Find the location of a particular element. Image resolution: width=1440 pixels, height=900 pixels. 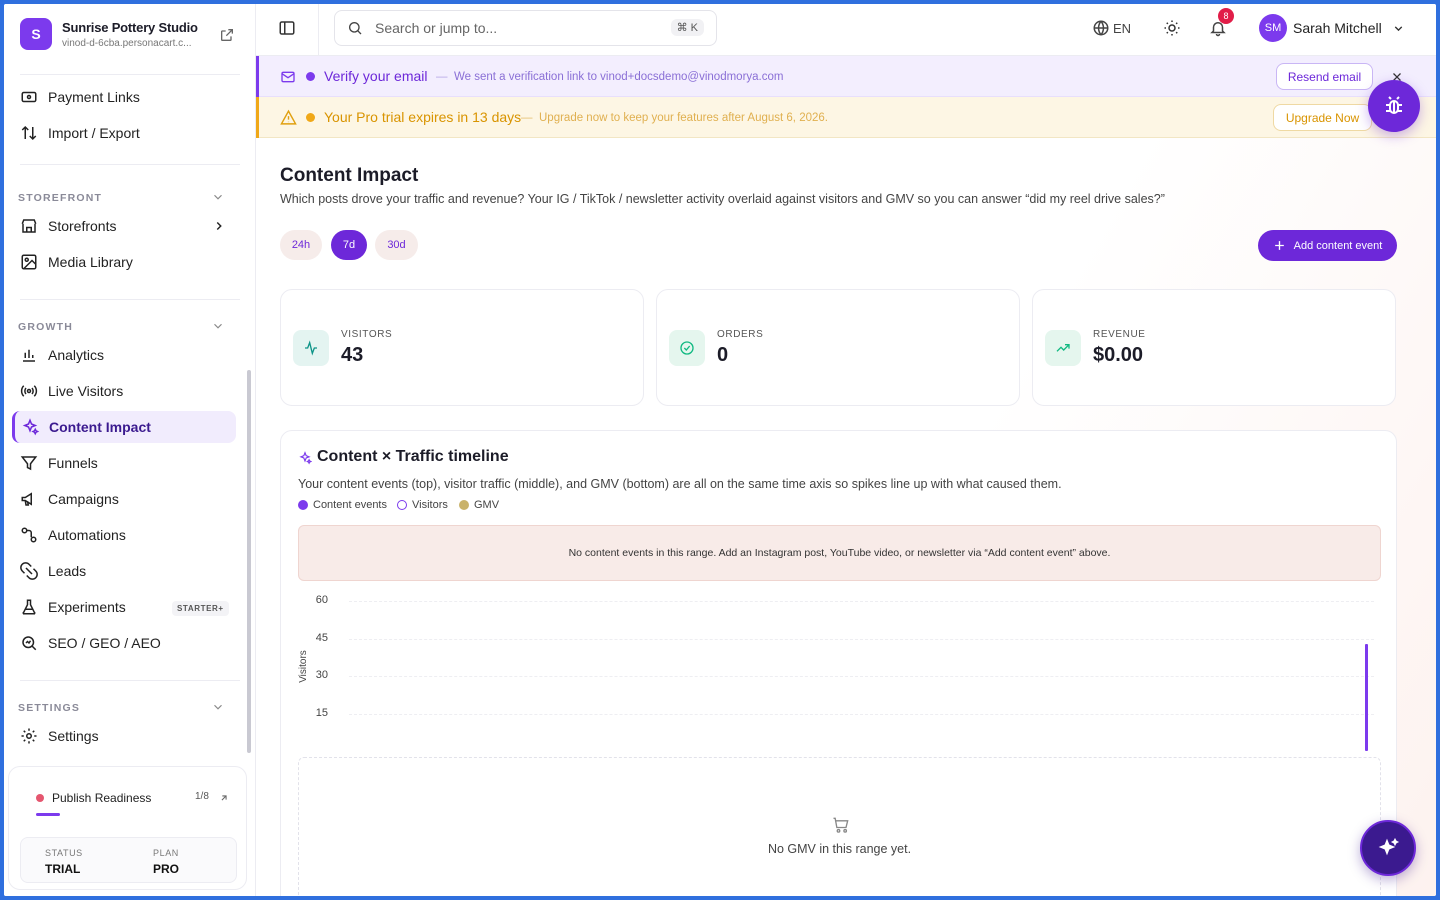

banner-title: Verify your email is located at coordinates (376, 76).